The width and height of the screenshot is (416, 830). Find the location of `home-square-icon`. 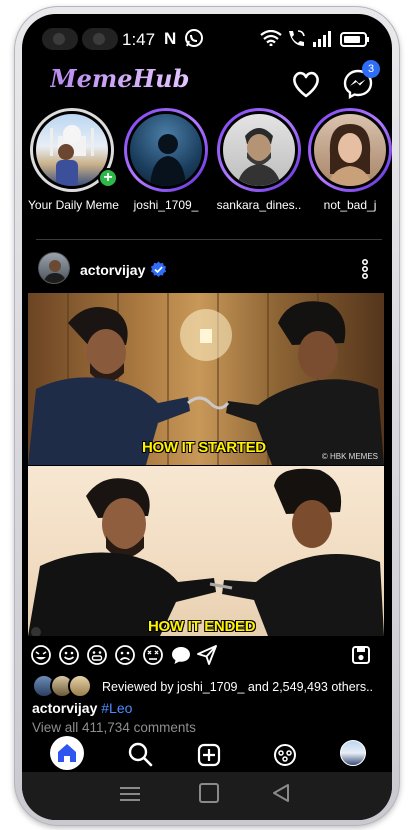

home-square-icon is located at coordinates (209, 793).